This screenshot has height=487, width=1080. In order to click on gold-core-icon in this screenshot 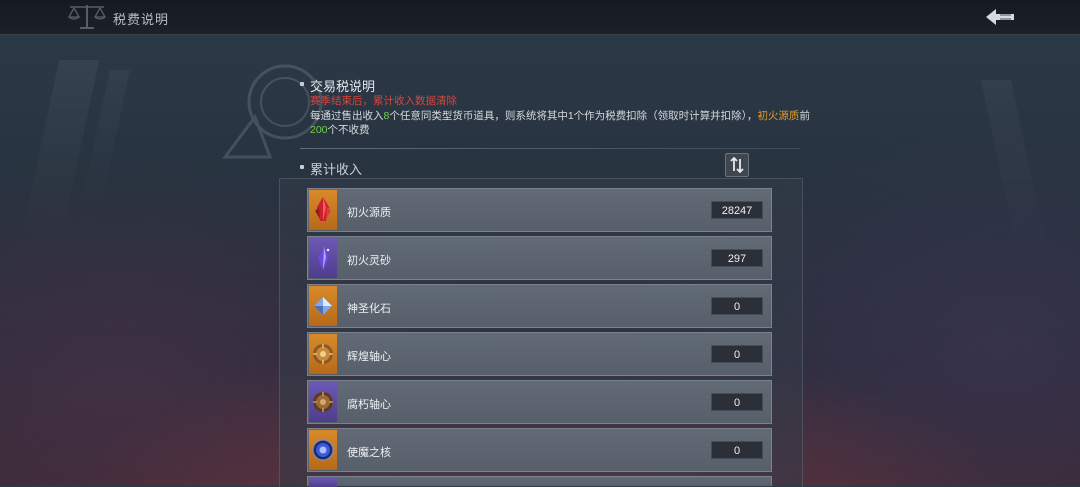, I will do `click(323, 354)`.